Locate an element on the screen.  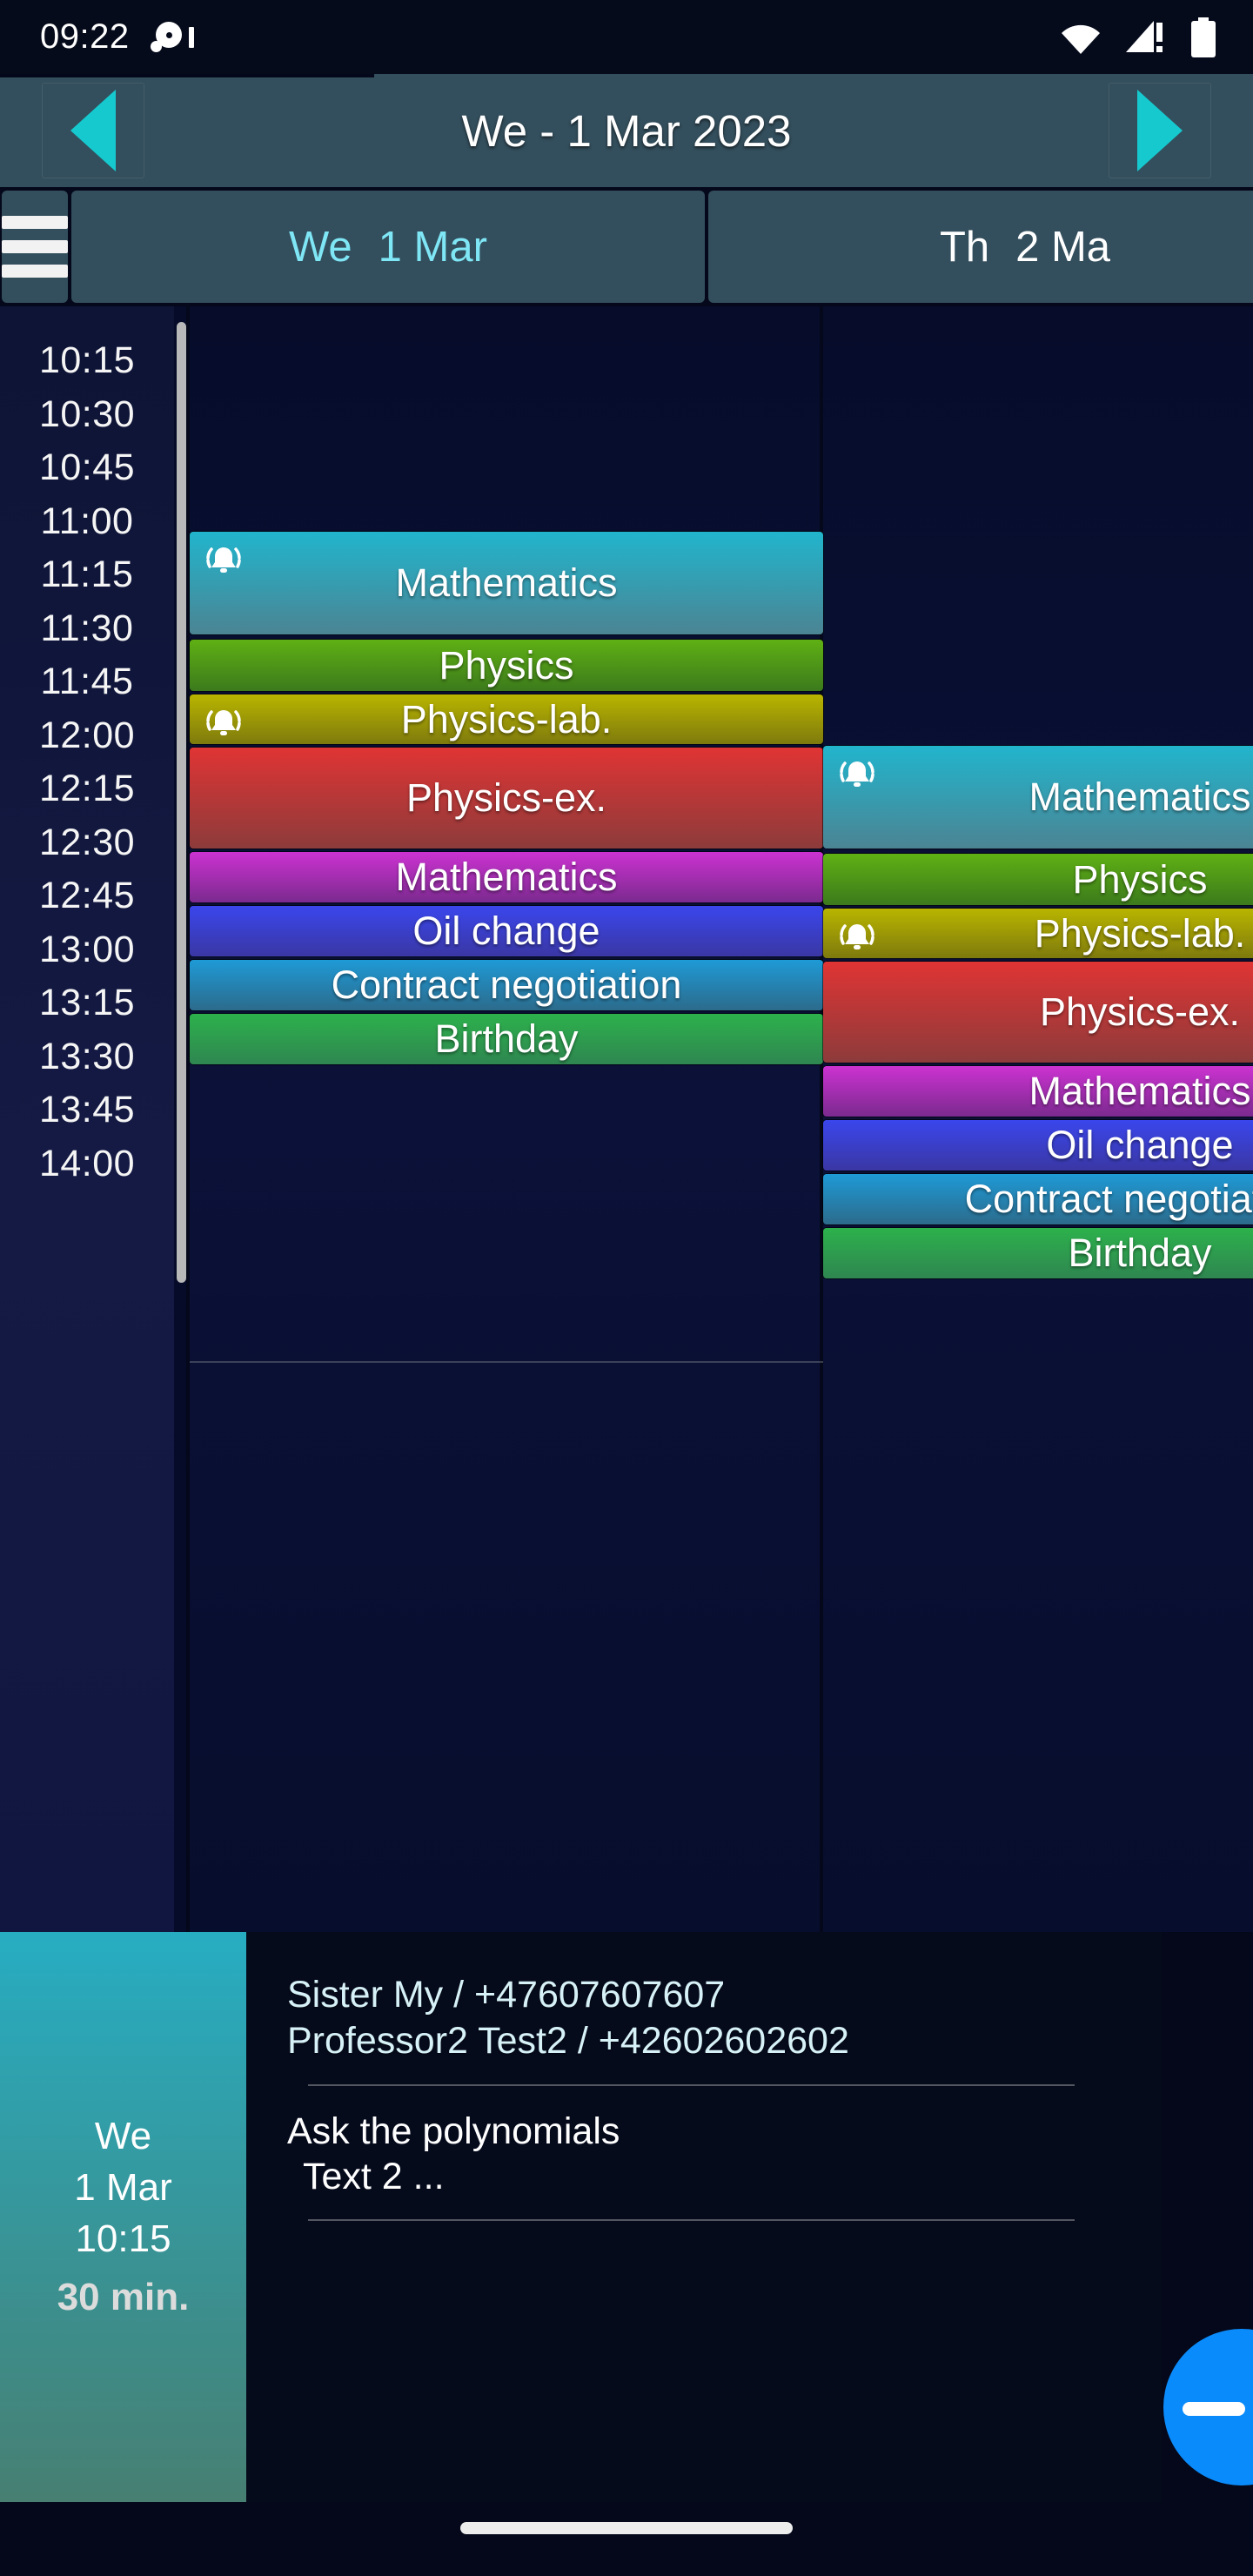
time-label: 12:45 is located at coordinates (87, 895).